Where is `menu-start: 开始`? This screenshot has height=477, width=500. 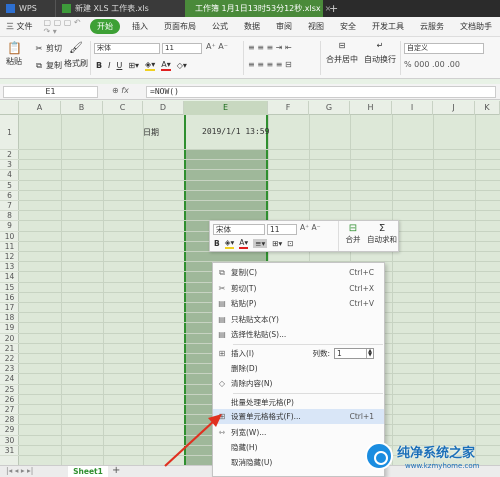
menu-start: 开始 is located at coordinates (105, 26).